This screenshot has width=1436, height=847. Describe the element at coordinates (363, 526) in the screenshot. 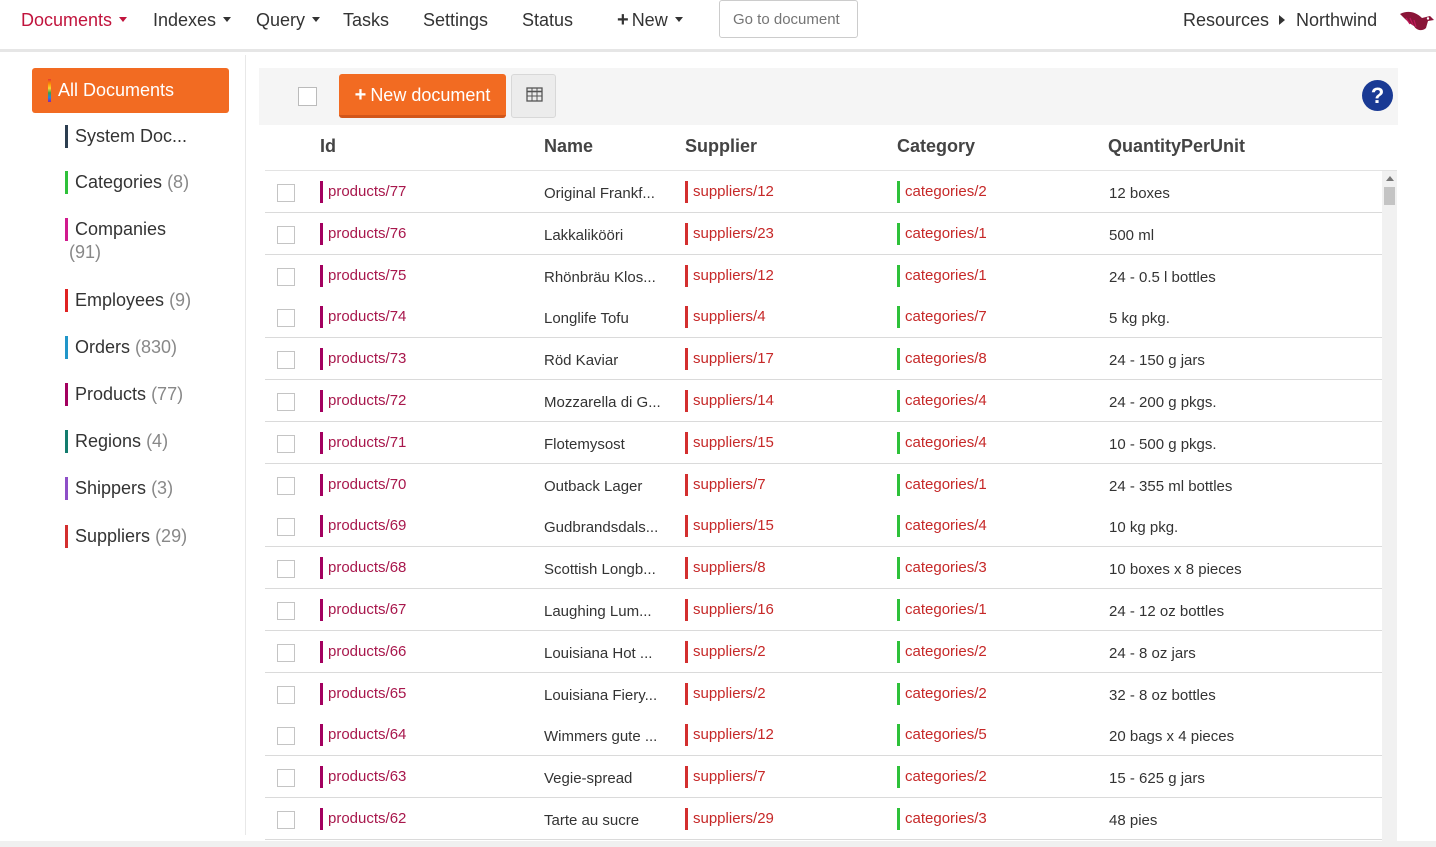

I see `document-id-link: products/69` at that location.